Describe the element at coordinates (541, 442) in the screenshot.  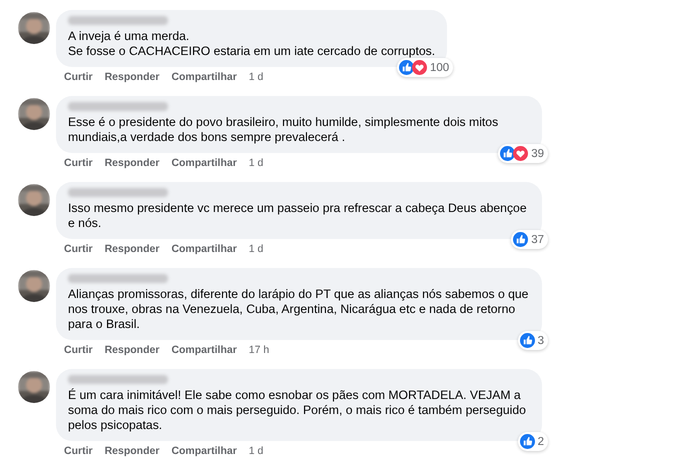
I see `reaction-number: 2` at that location.